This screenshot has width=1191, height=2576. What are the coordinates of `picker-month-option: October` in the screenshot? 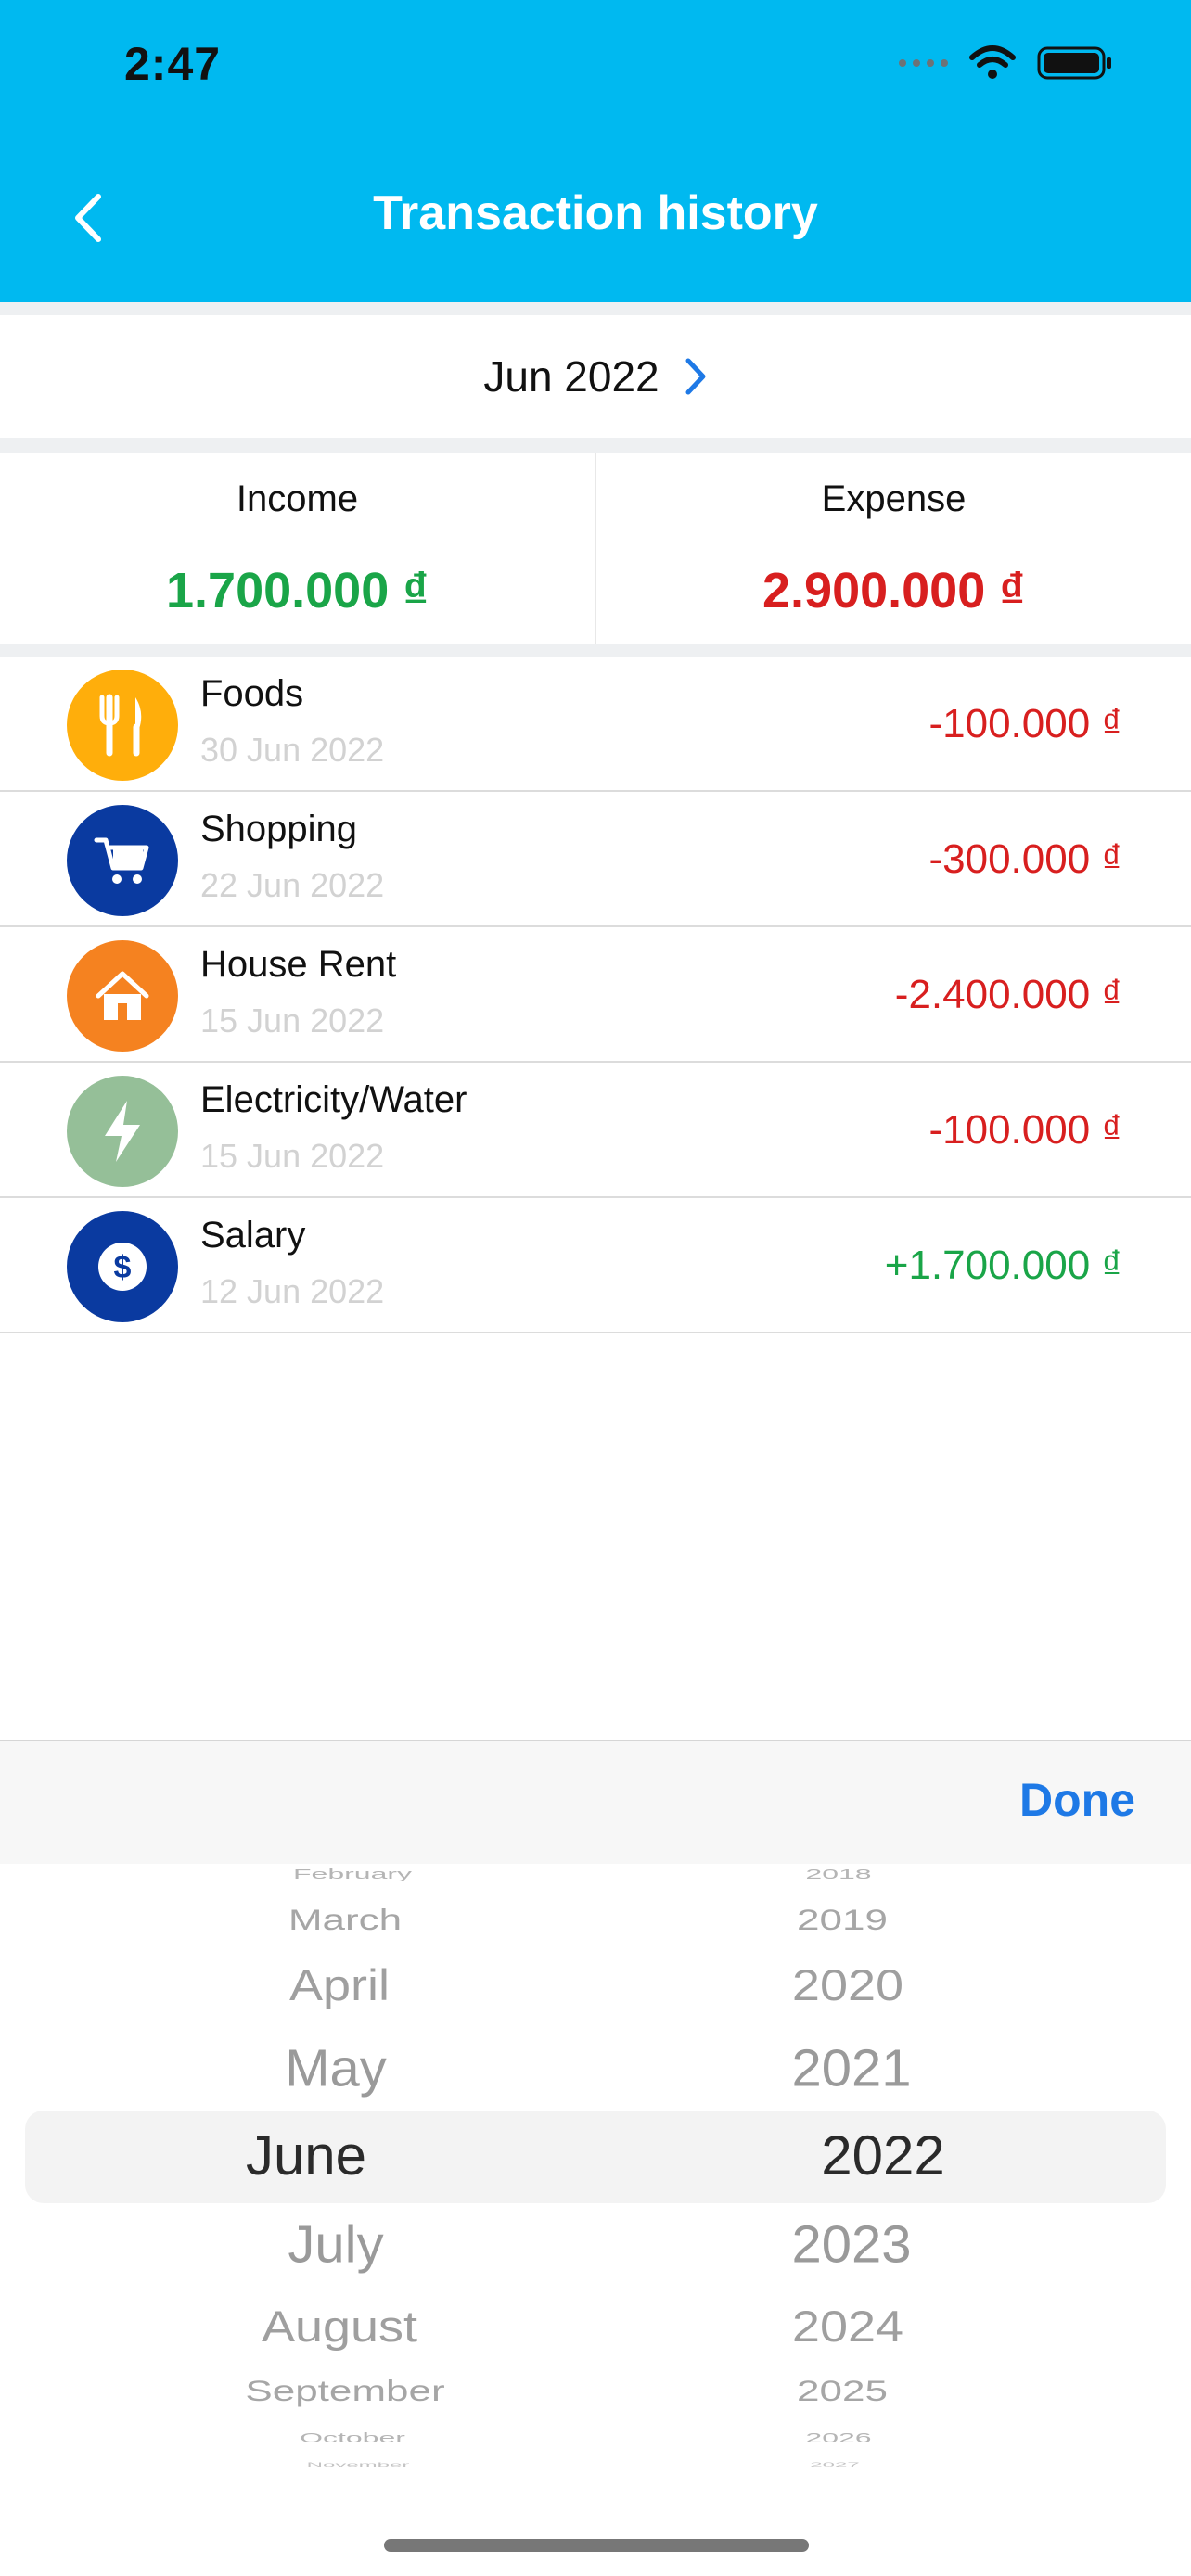 It's located at (352, 2438).